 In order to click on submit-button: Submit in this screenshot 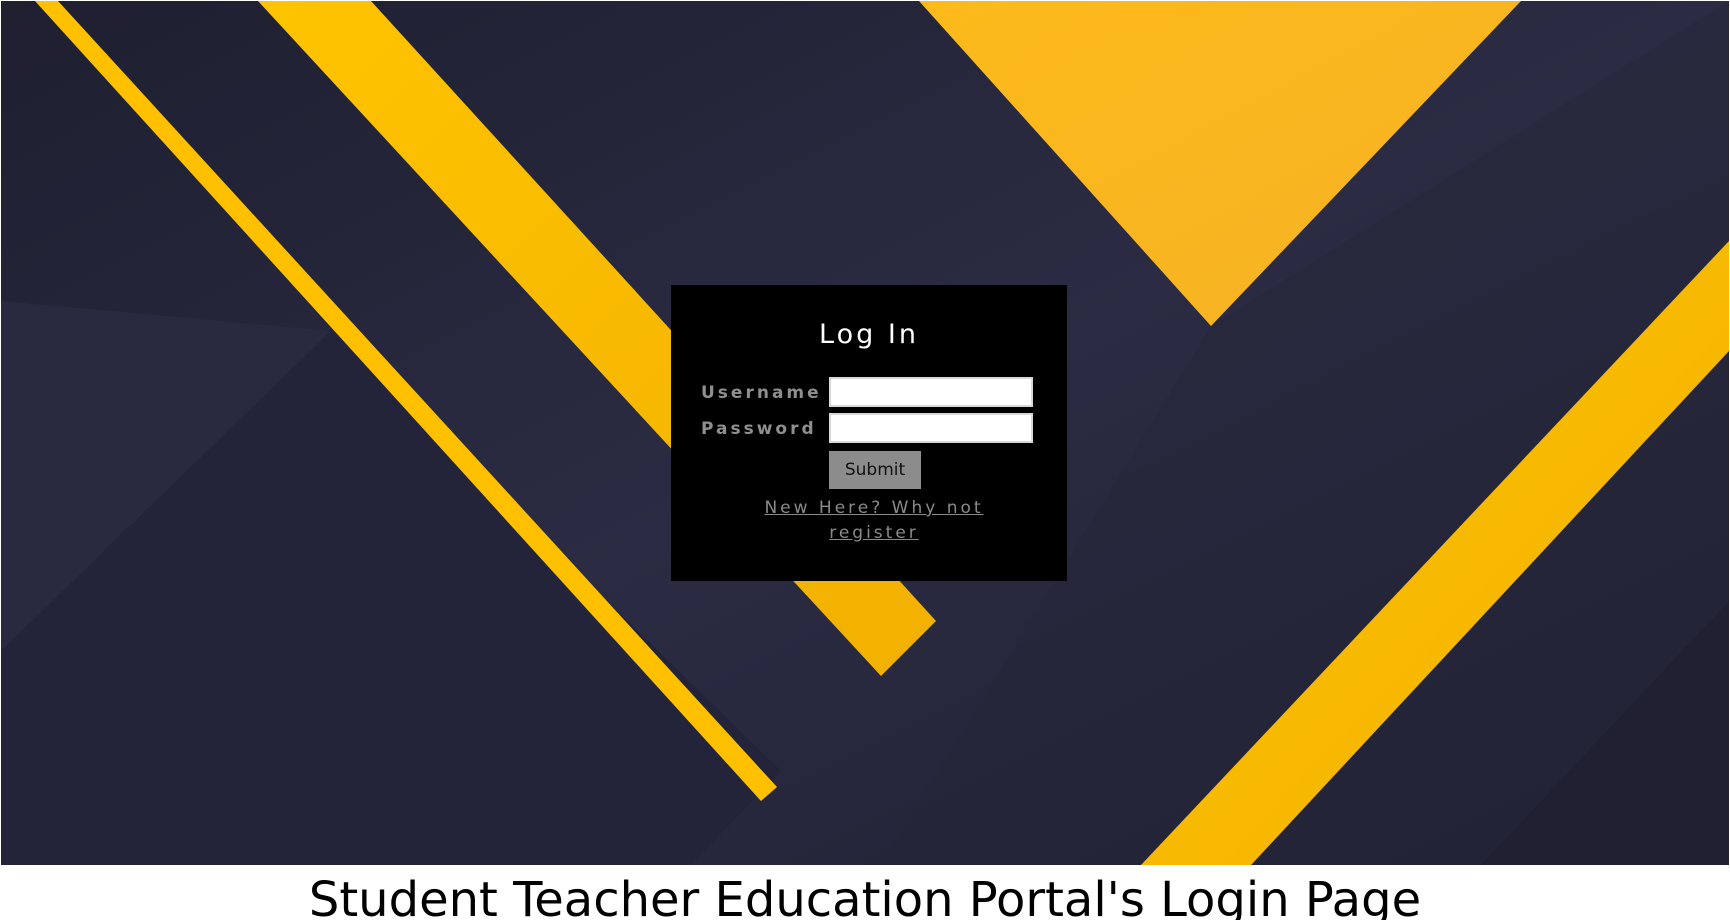, I will do `click(875, 470)`.